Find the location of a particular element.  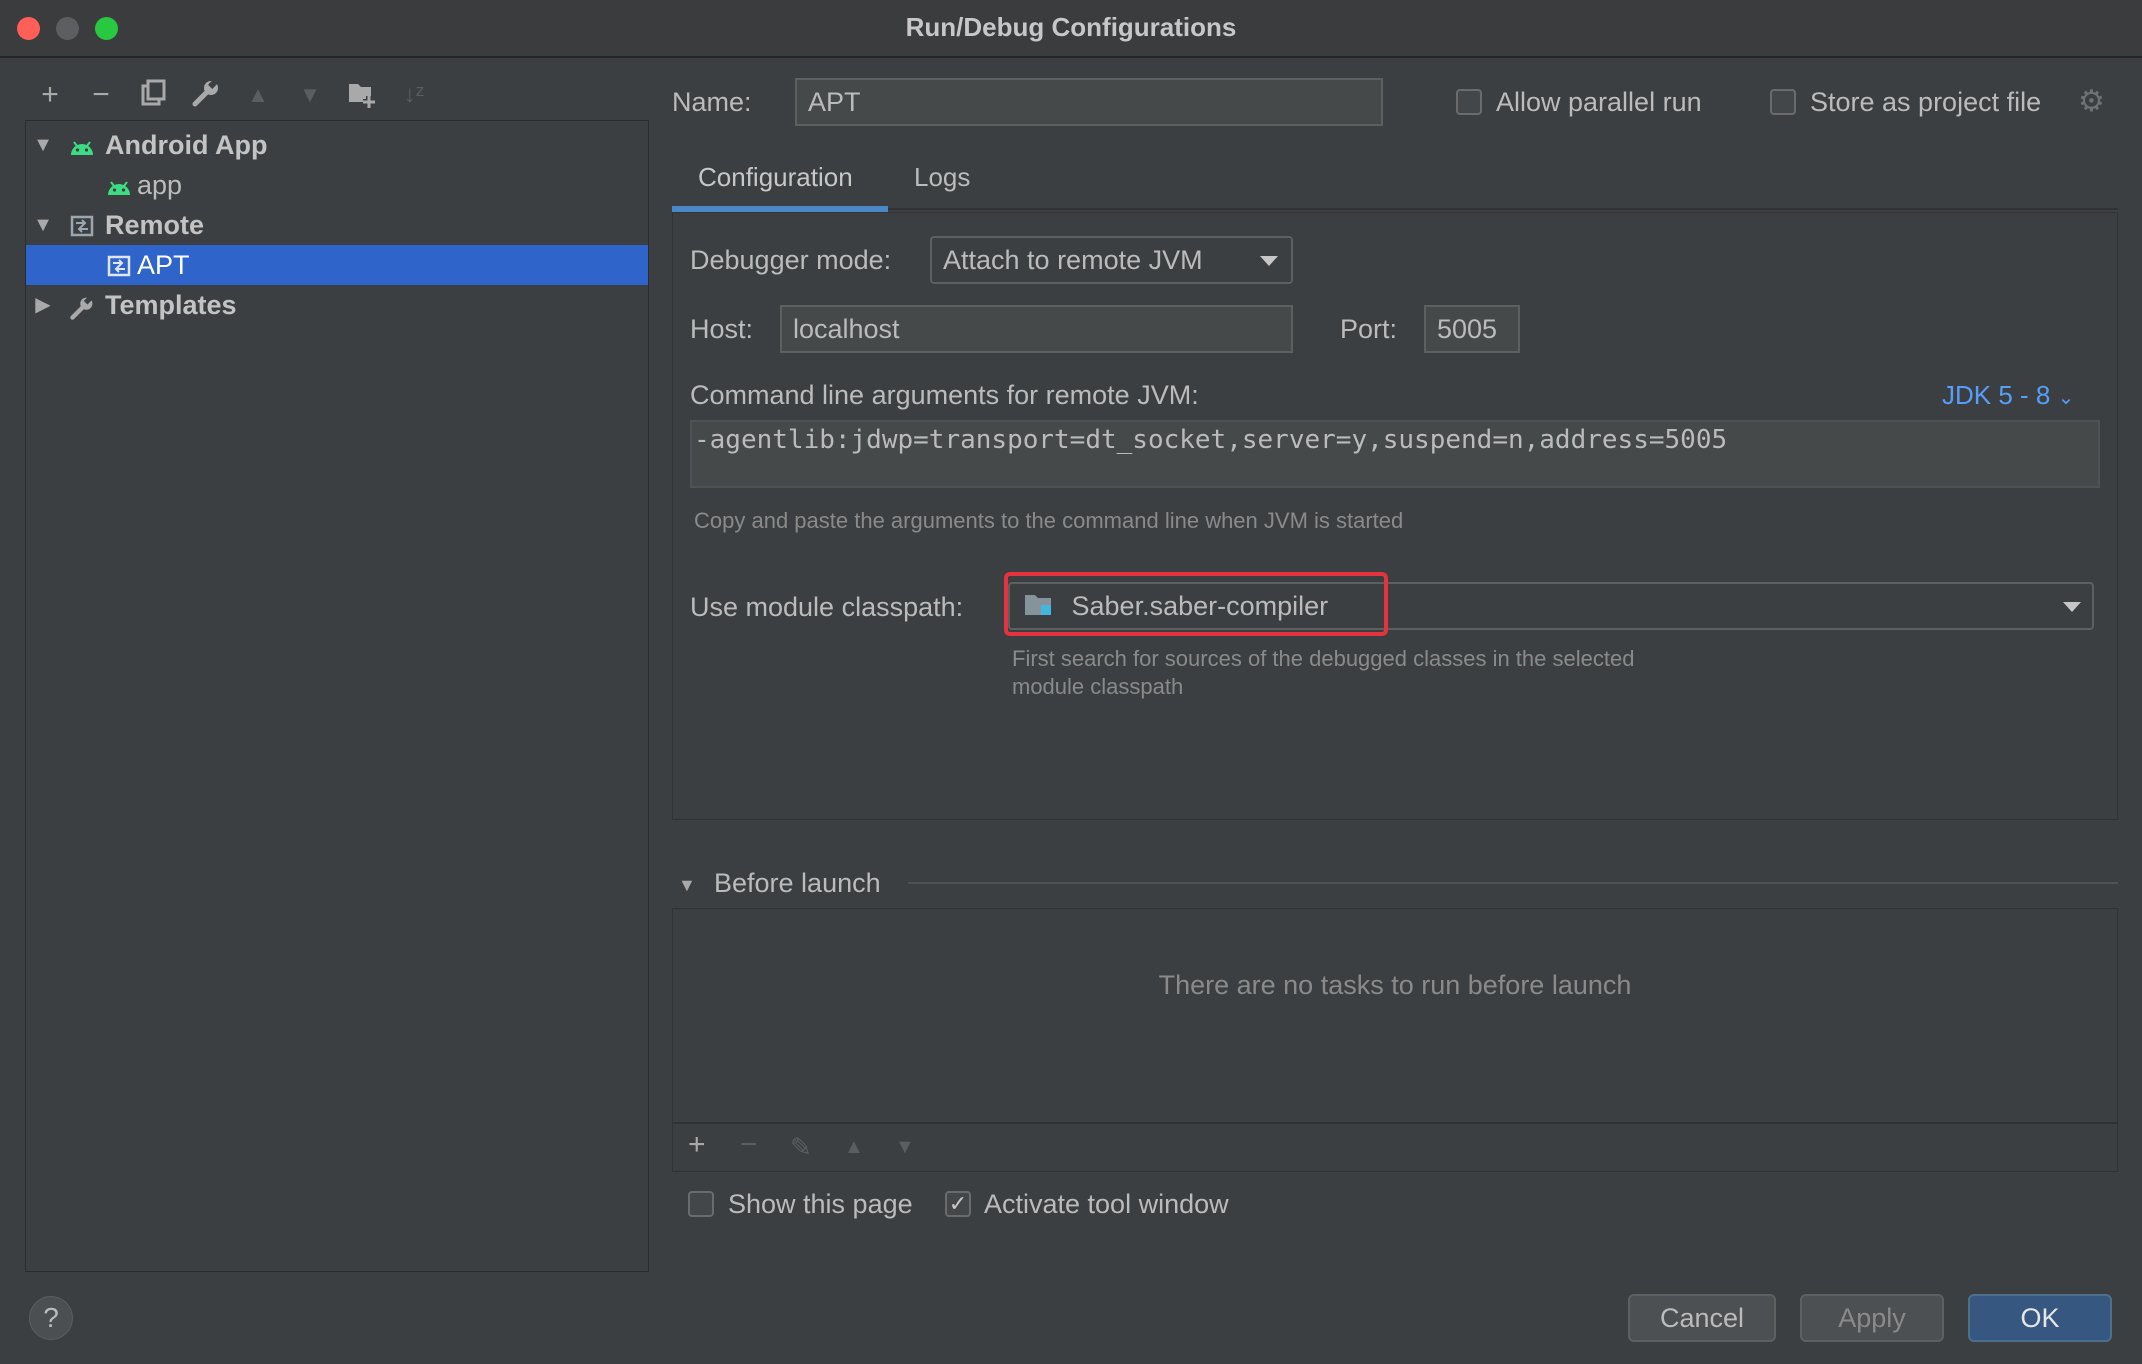

jdk-version-label: JDK 5 - 8 is located at coordinates (1996, 395).